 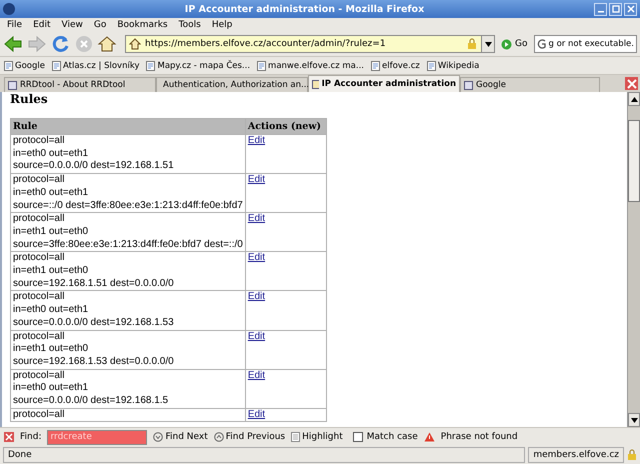 I want to click on find-label: Find:, so click(x=31, y=437).